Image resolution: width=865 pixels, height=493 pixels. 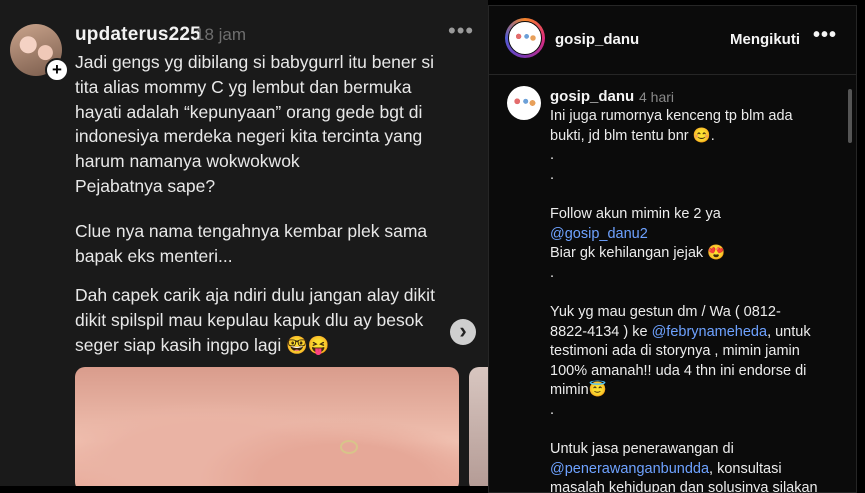 I want to click on caption-text: Untuk jasa penerawangan di, so click(x=642, y=449).